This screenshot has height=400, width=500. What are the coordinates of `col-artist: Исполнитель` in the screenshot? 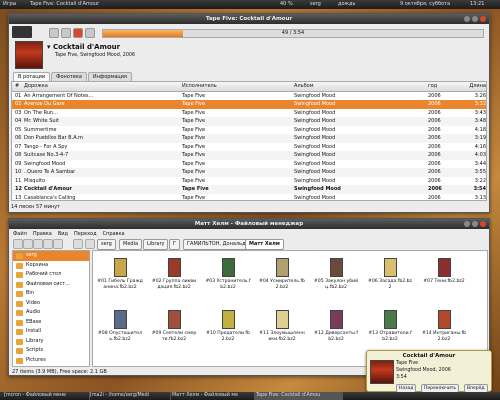 It's located at (237, 86).